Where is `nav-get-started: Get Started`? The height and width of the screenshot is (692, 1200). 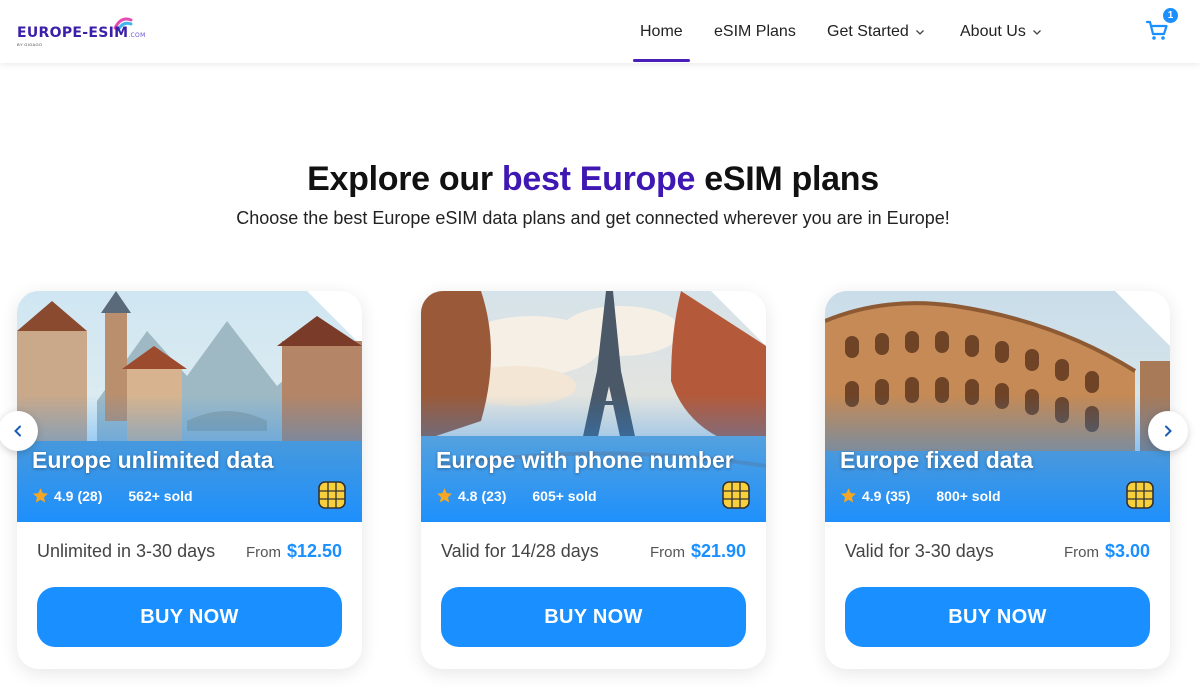 nav-get-started: Get Started is located at coordinates (876, 31).